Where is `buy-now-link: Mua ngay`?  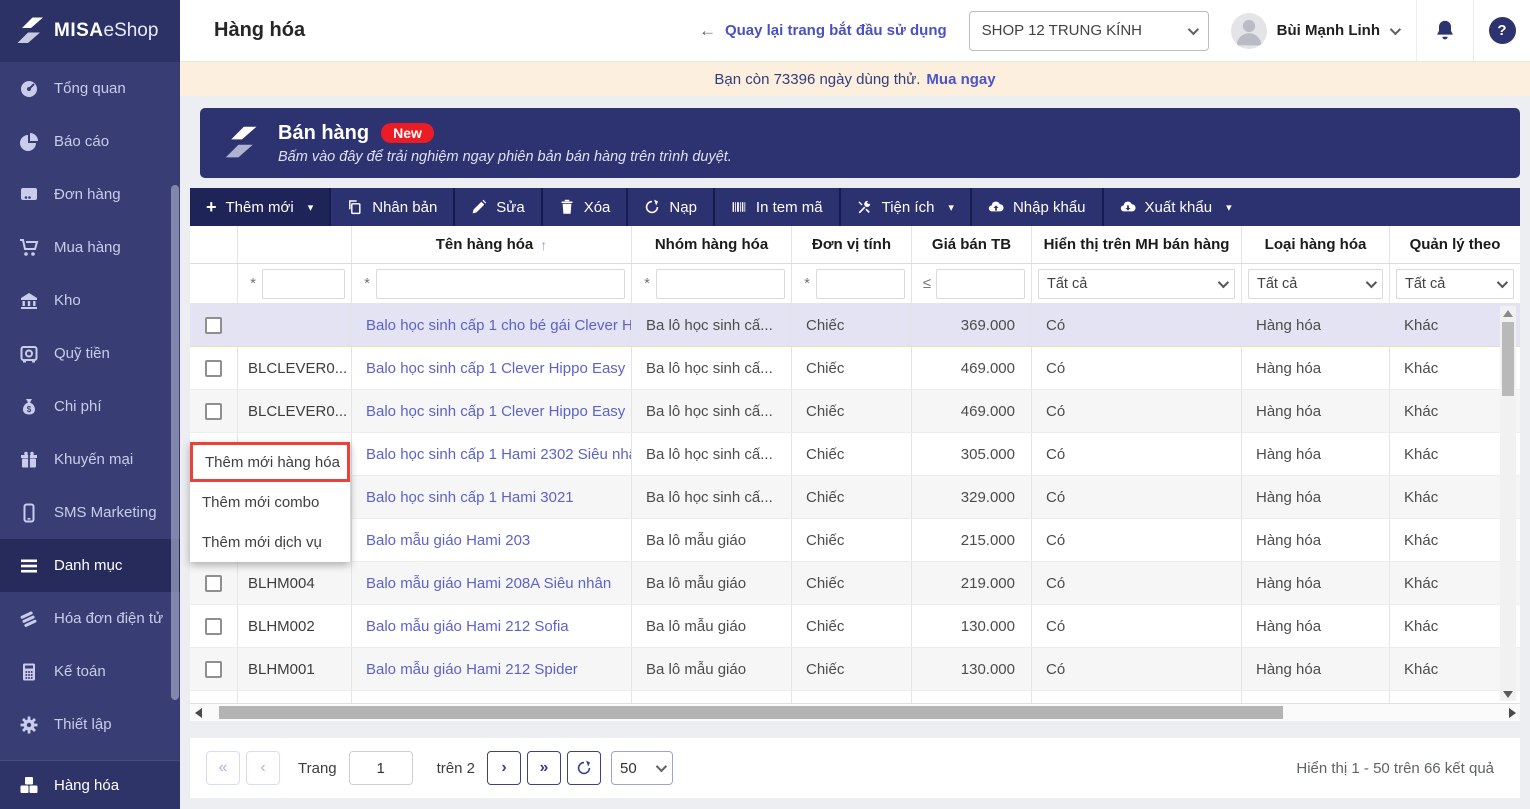 buy-now-link: Mua ngay is located at coordinates (960, 79).